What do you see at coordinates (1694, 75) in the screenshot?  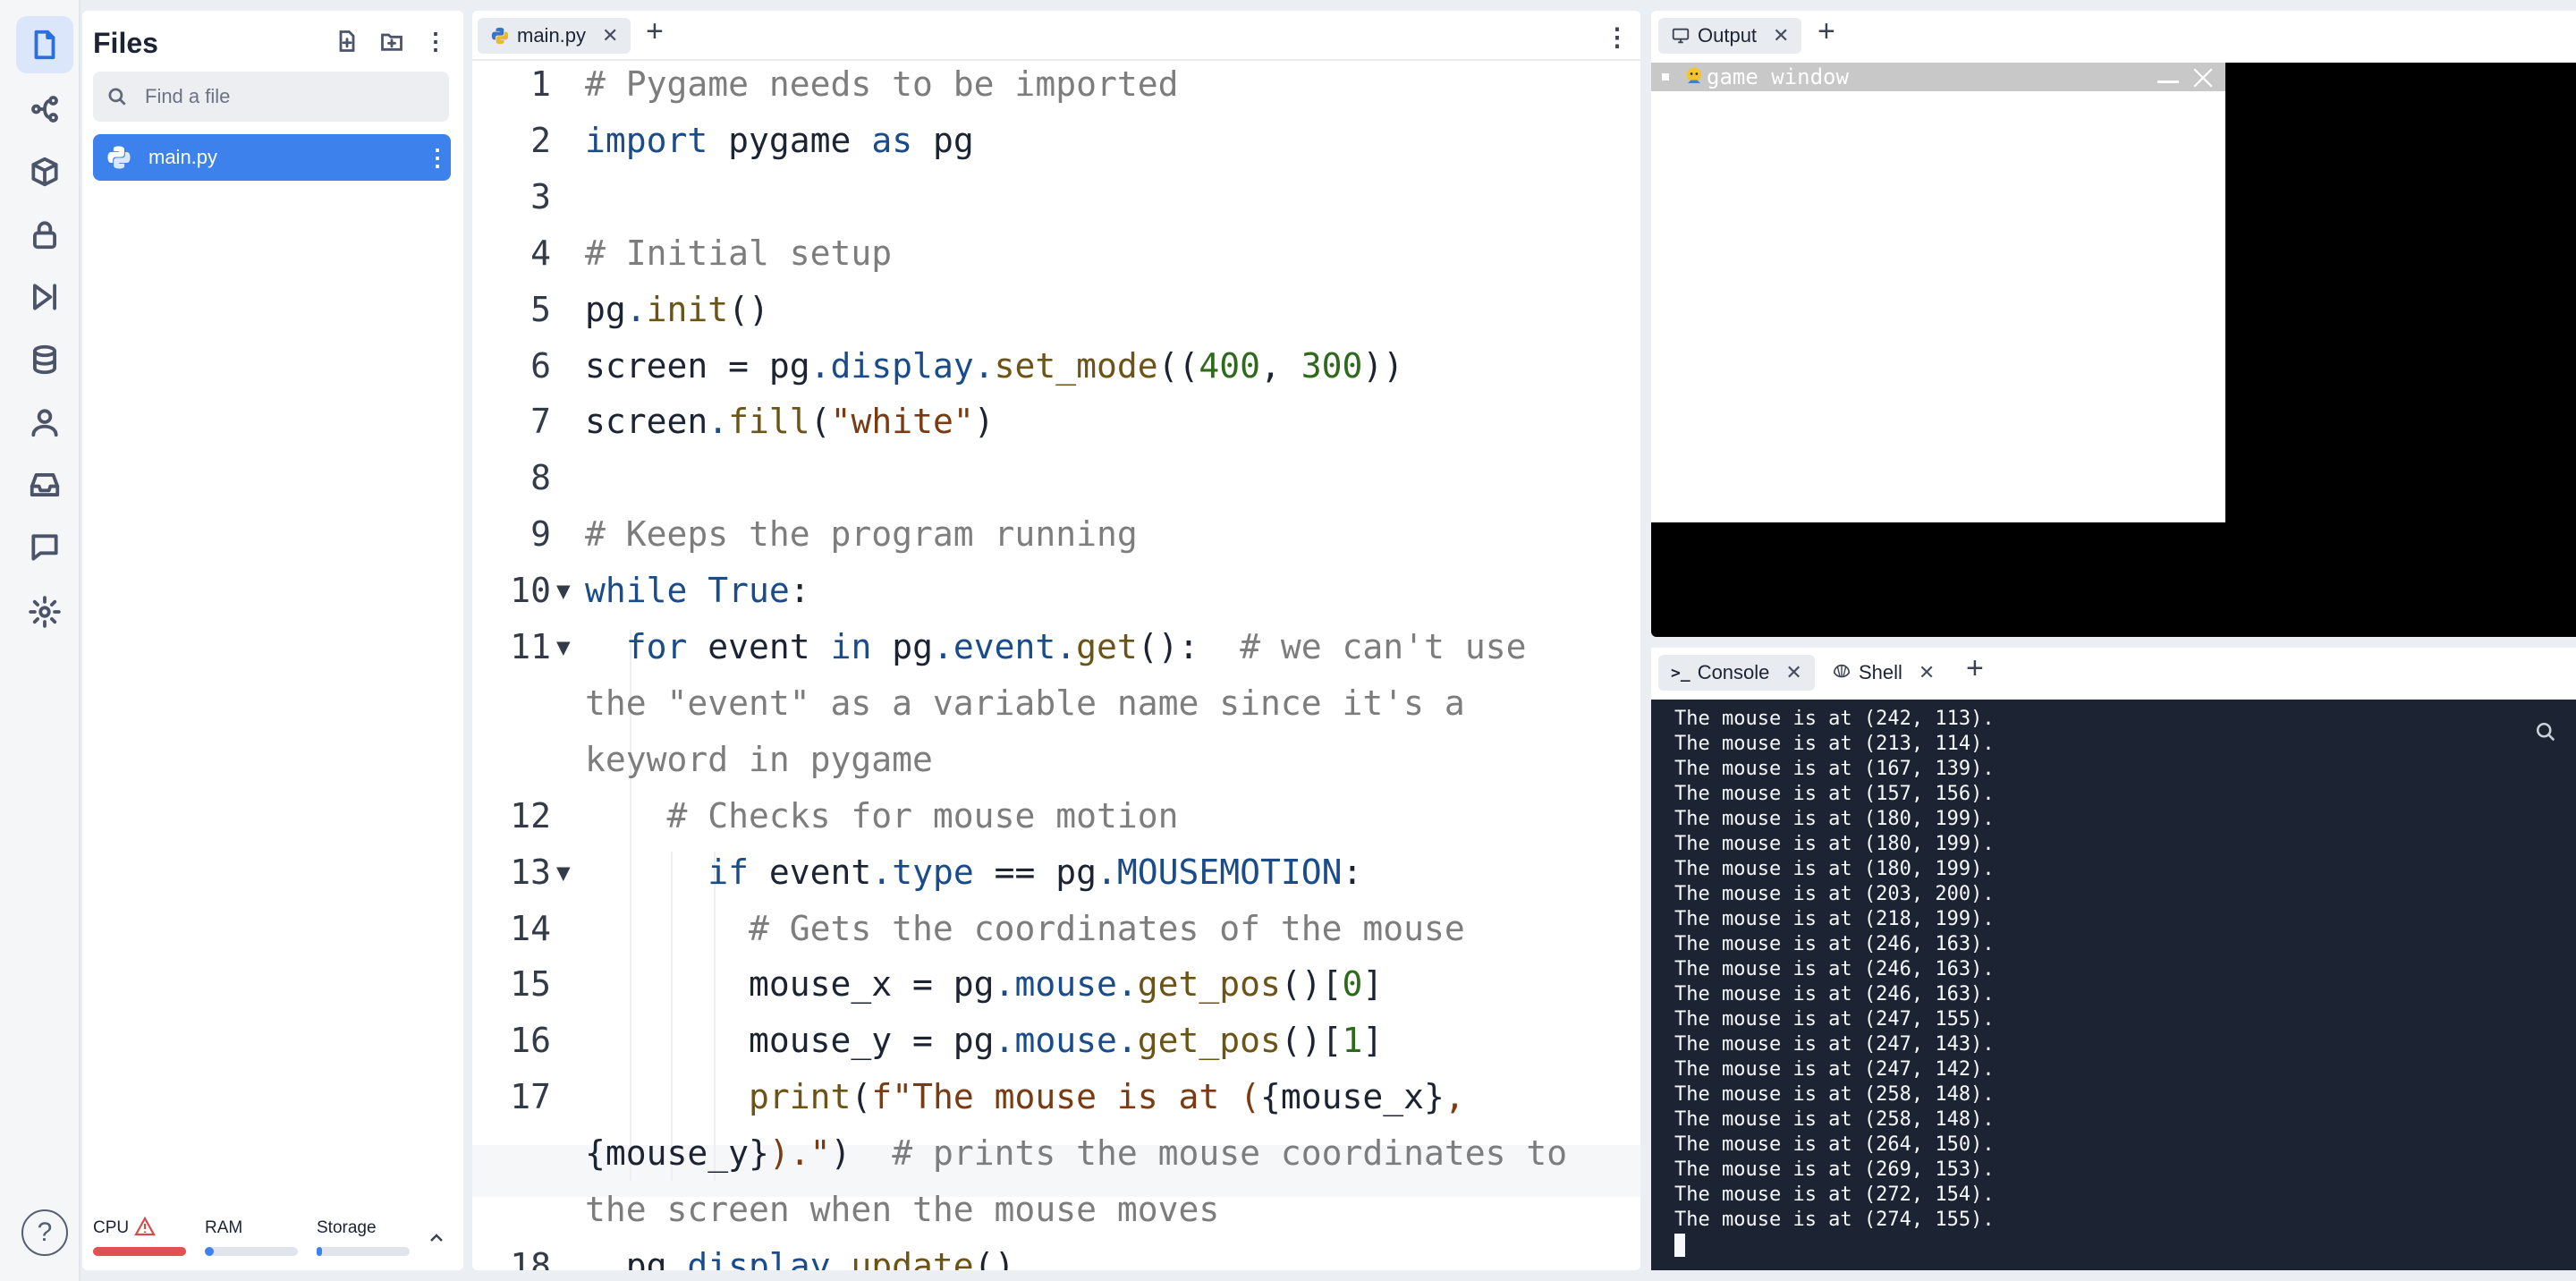 I see `pygame-logo-icon` at bounding box center [1694, 75].